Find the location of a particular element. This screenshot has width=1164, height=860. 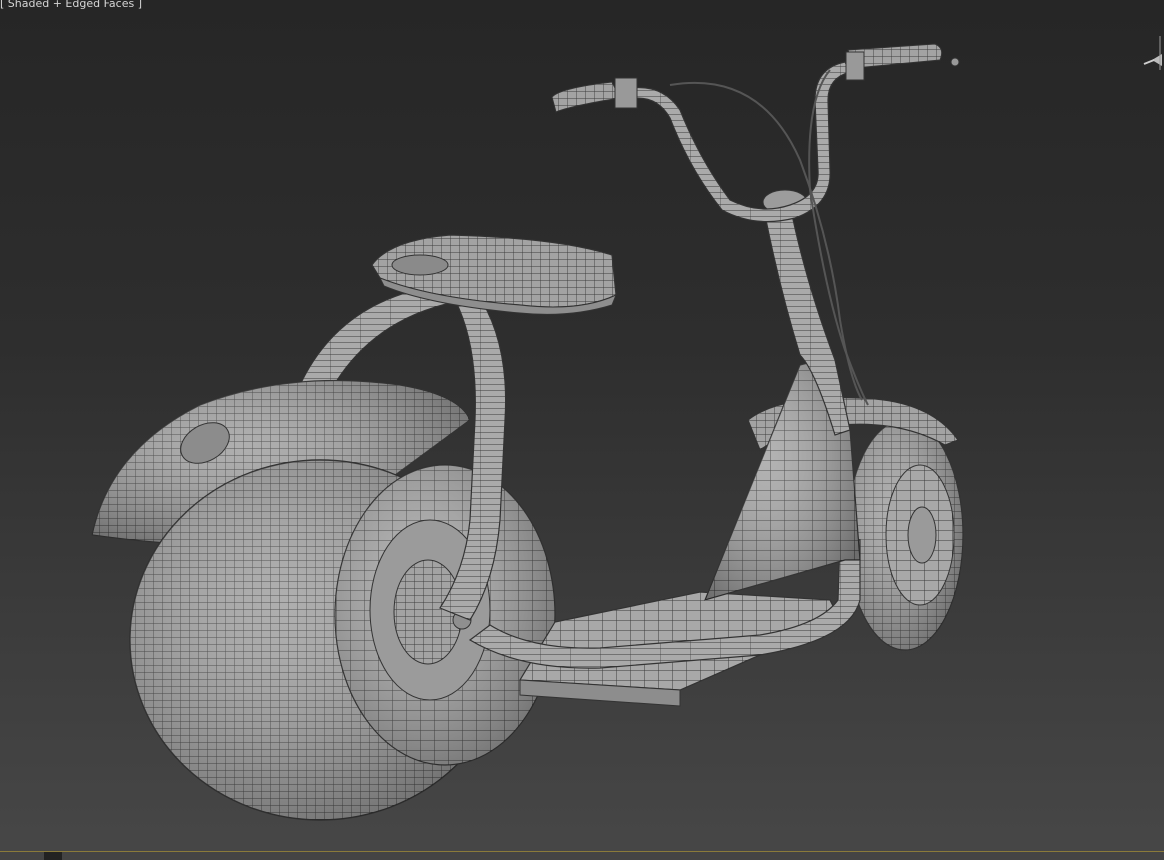

right-brake-lever is located at coordinates (855, 66).